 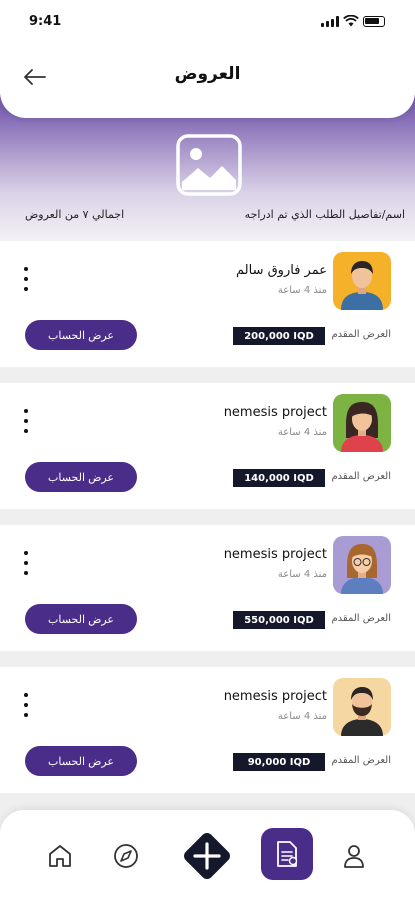 I want to click on nav-documents, so click(x=287, y=854).